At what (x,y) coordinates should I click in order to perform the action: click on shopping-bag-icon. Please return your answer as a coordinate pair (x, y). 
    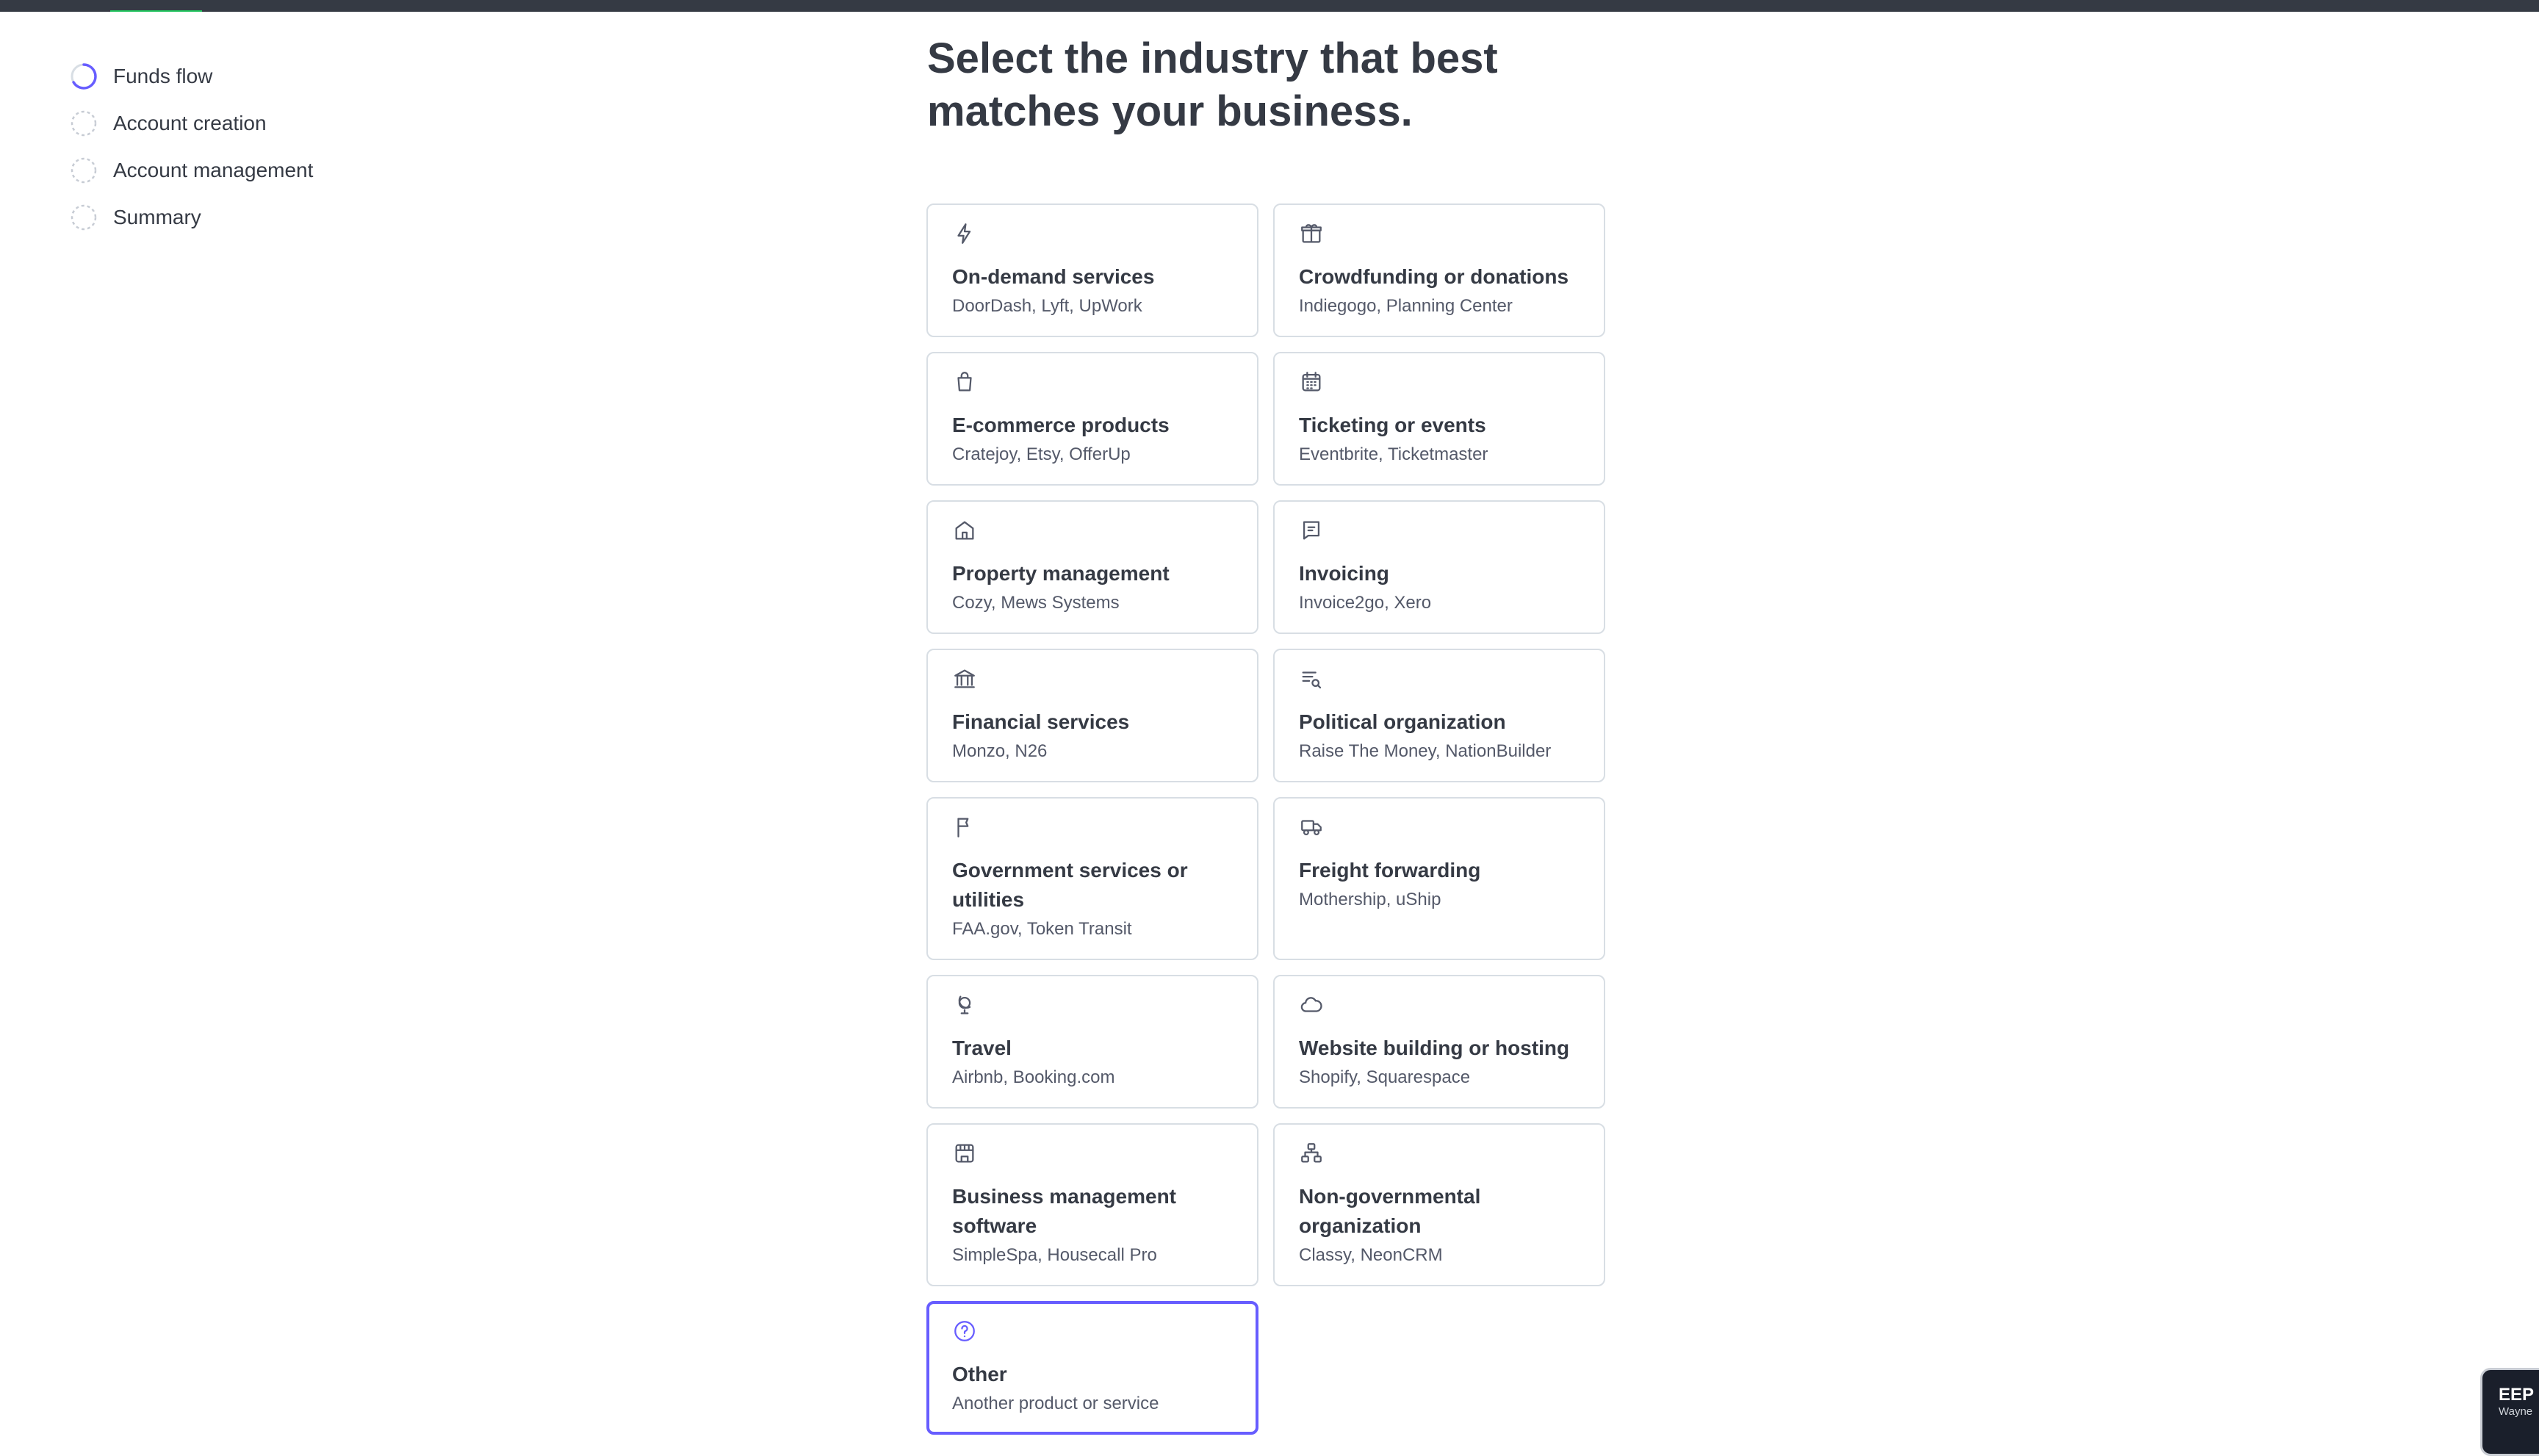
    Looking at the image, I should click on (964, 382).